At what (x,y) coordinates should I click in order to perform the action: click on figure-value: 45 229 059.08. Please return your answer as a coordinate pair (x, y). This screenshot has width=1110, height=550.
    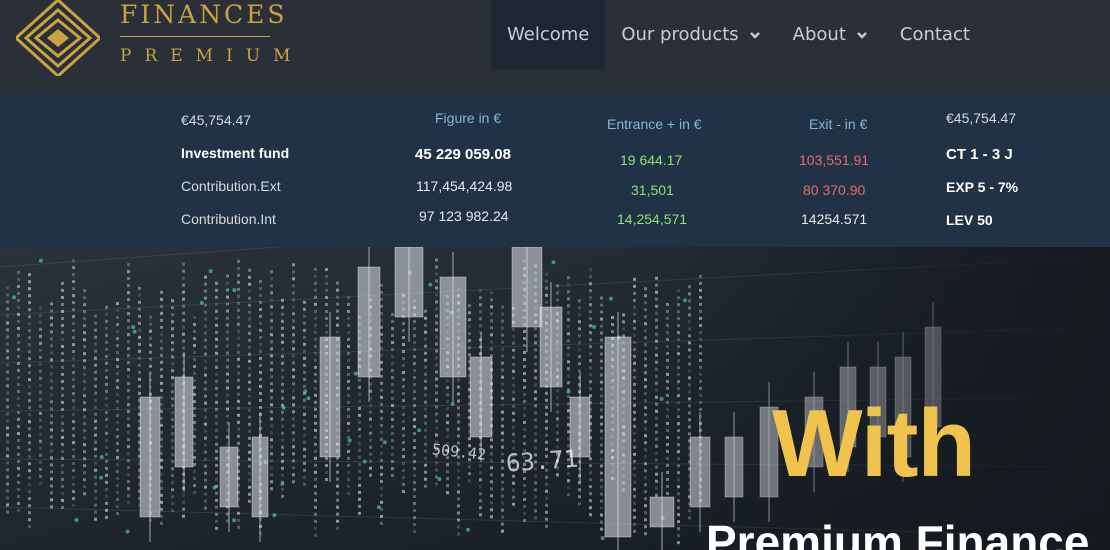
    Looking at the image, I should click on (463, 154).